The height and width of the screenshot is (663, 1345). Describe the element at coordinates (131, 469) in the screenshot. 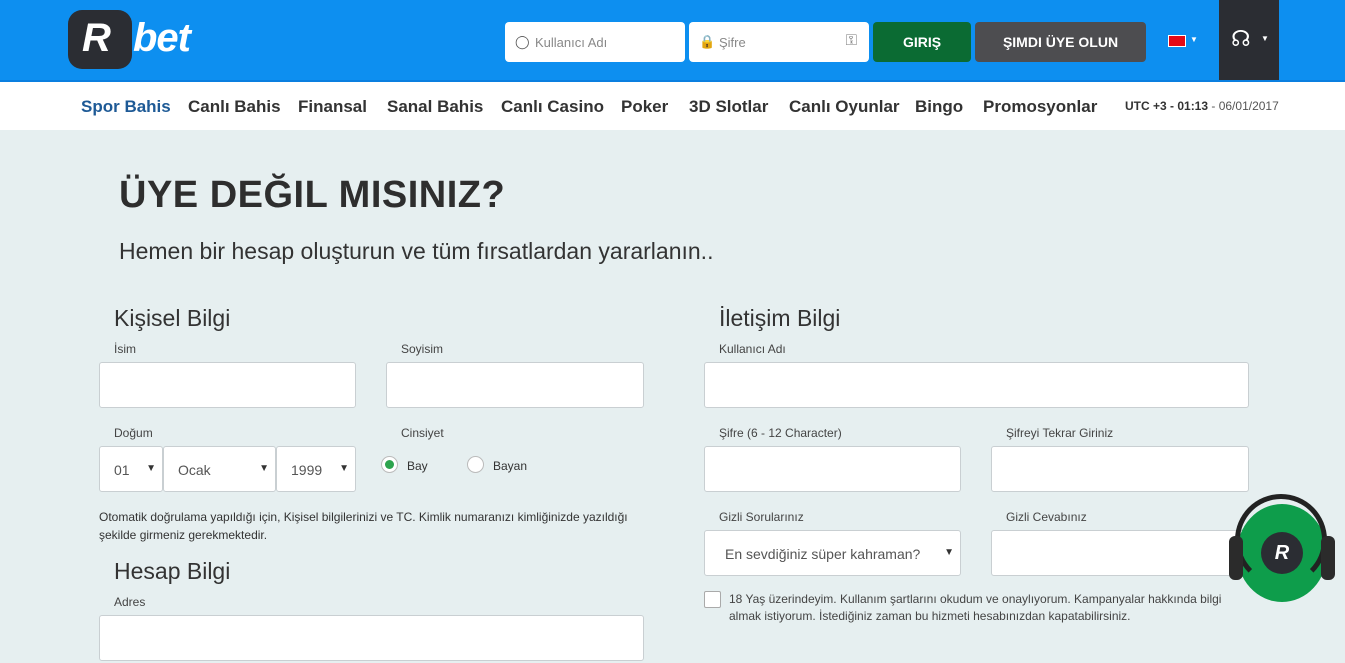

I see `birth-day-select: 01 ▼` at that location.